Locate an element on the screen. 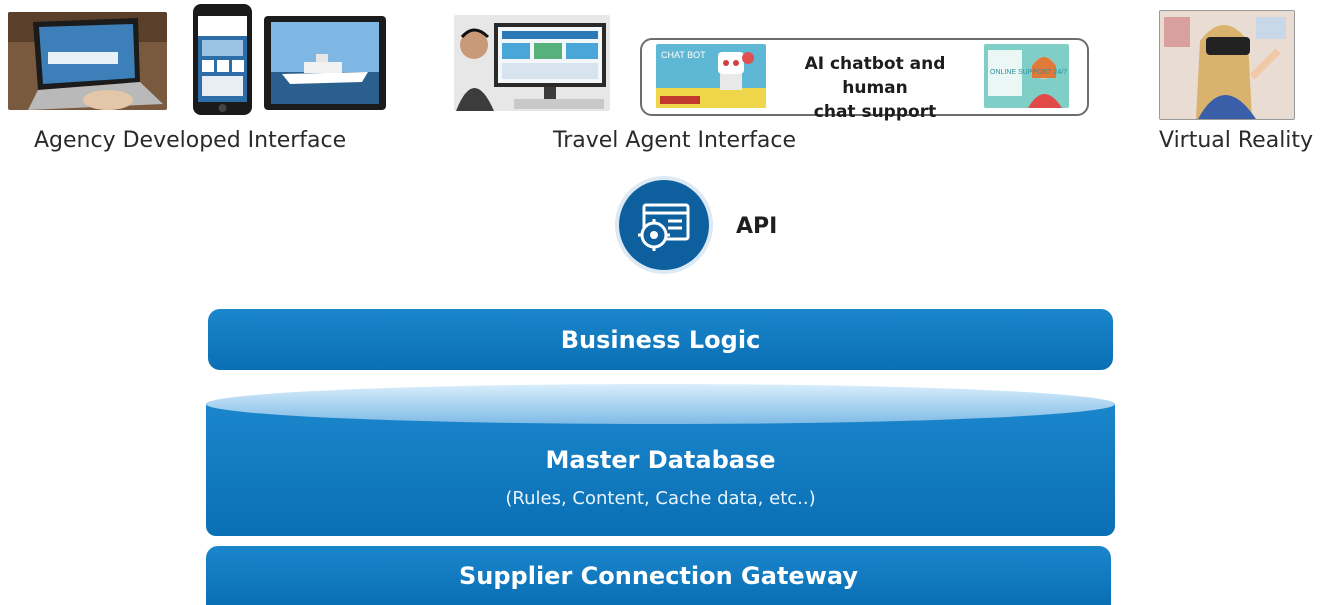  chatbot-caption-line2: chat support is located at coordinates (875, 112).